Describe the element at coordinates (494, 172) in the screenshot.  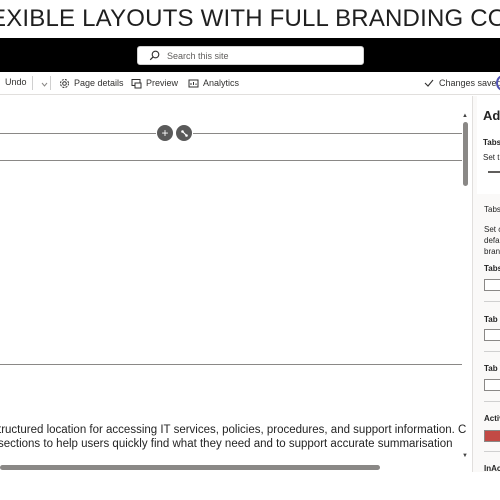
I see `slider-track` at that location.